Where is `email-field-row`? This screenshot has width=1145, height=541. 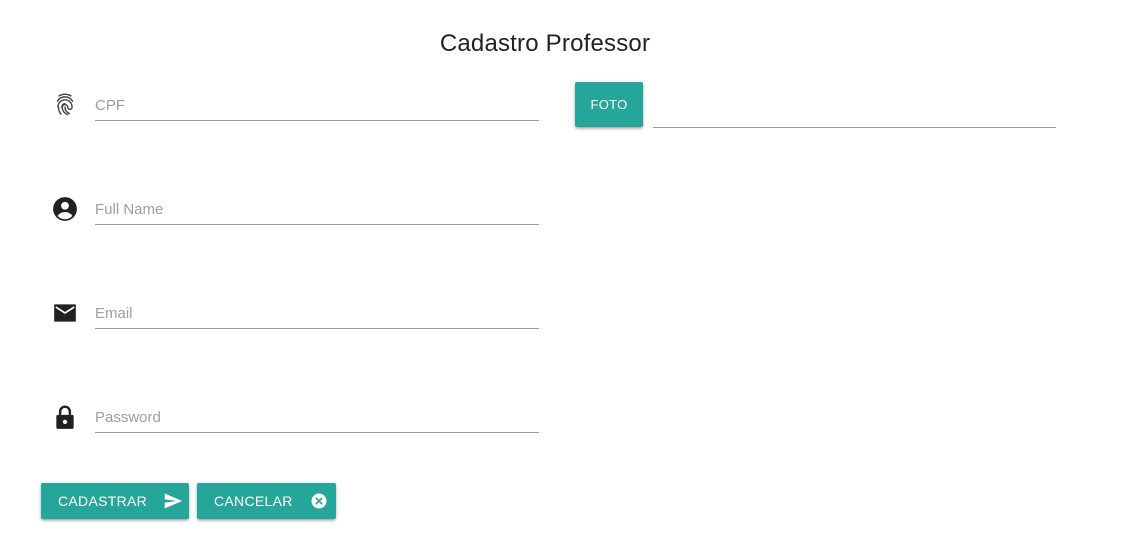
email-field-row is located at coordinates (294, 315).